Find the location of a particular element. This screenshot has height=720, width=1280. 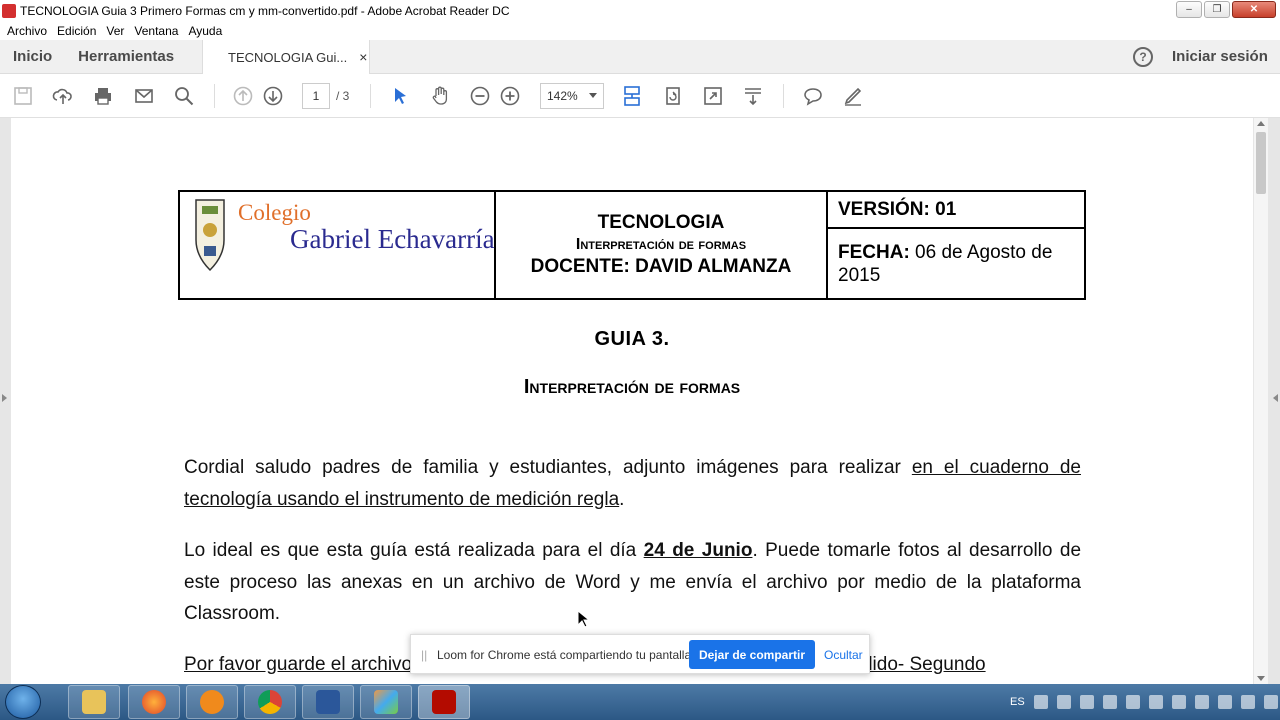

start-button is located at coordinates (23, 702).